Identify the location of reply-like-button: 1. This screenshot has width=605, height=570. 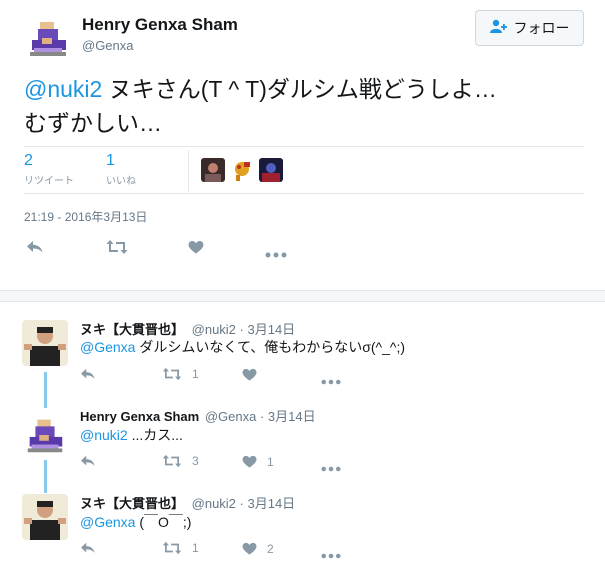
(258, 461).